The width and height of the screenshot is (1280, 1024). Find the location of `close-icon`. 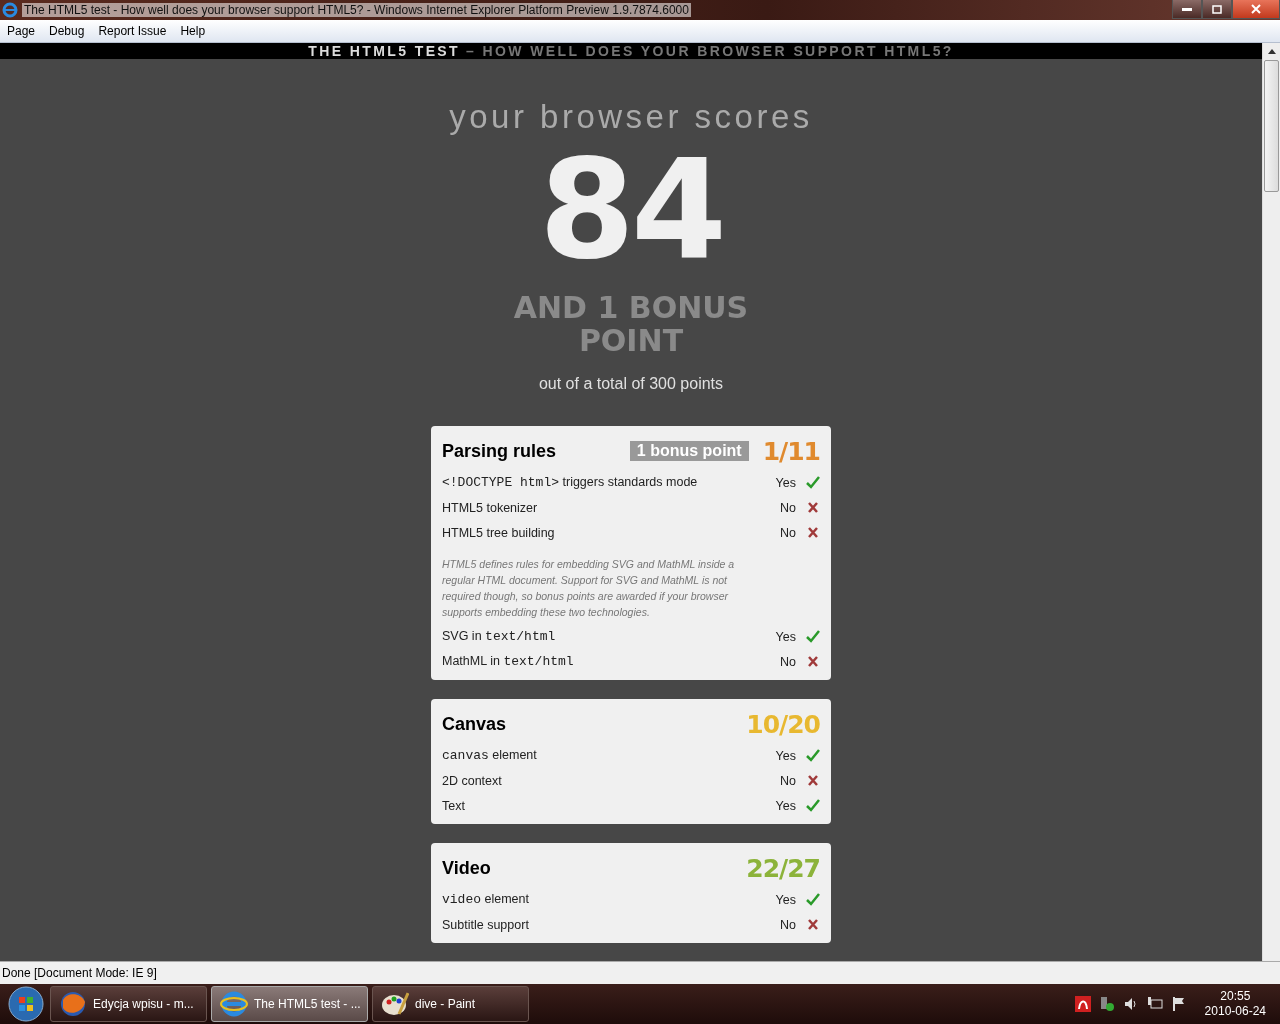

close-icon is located at coordinates (1256, 9).